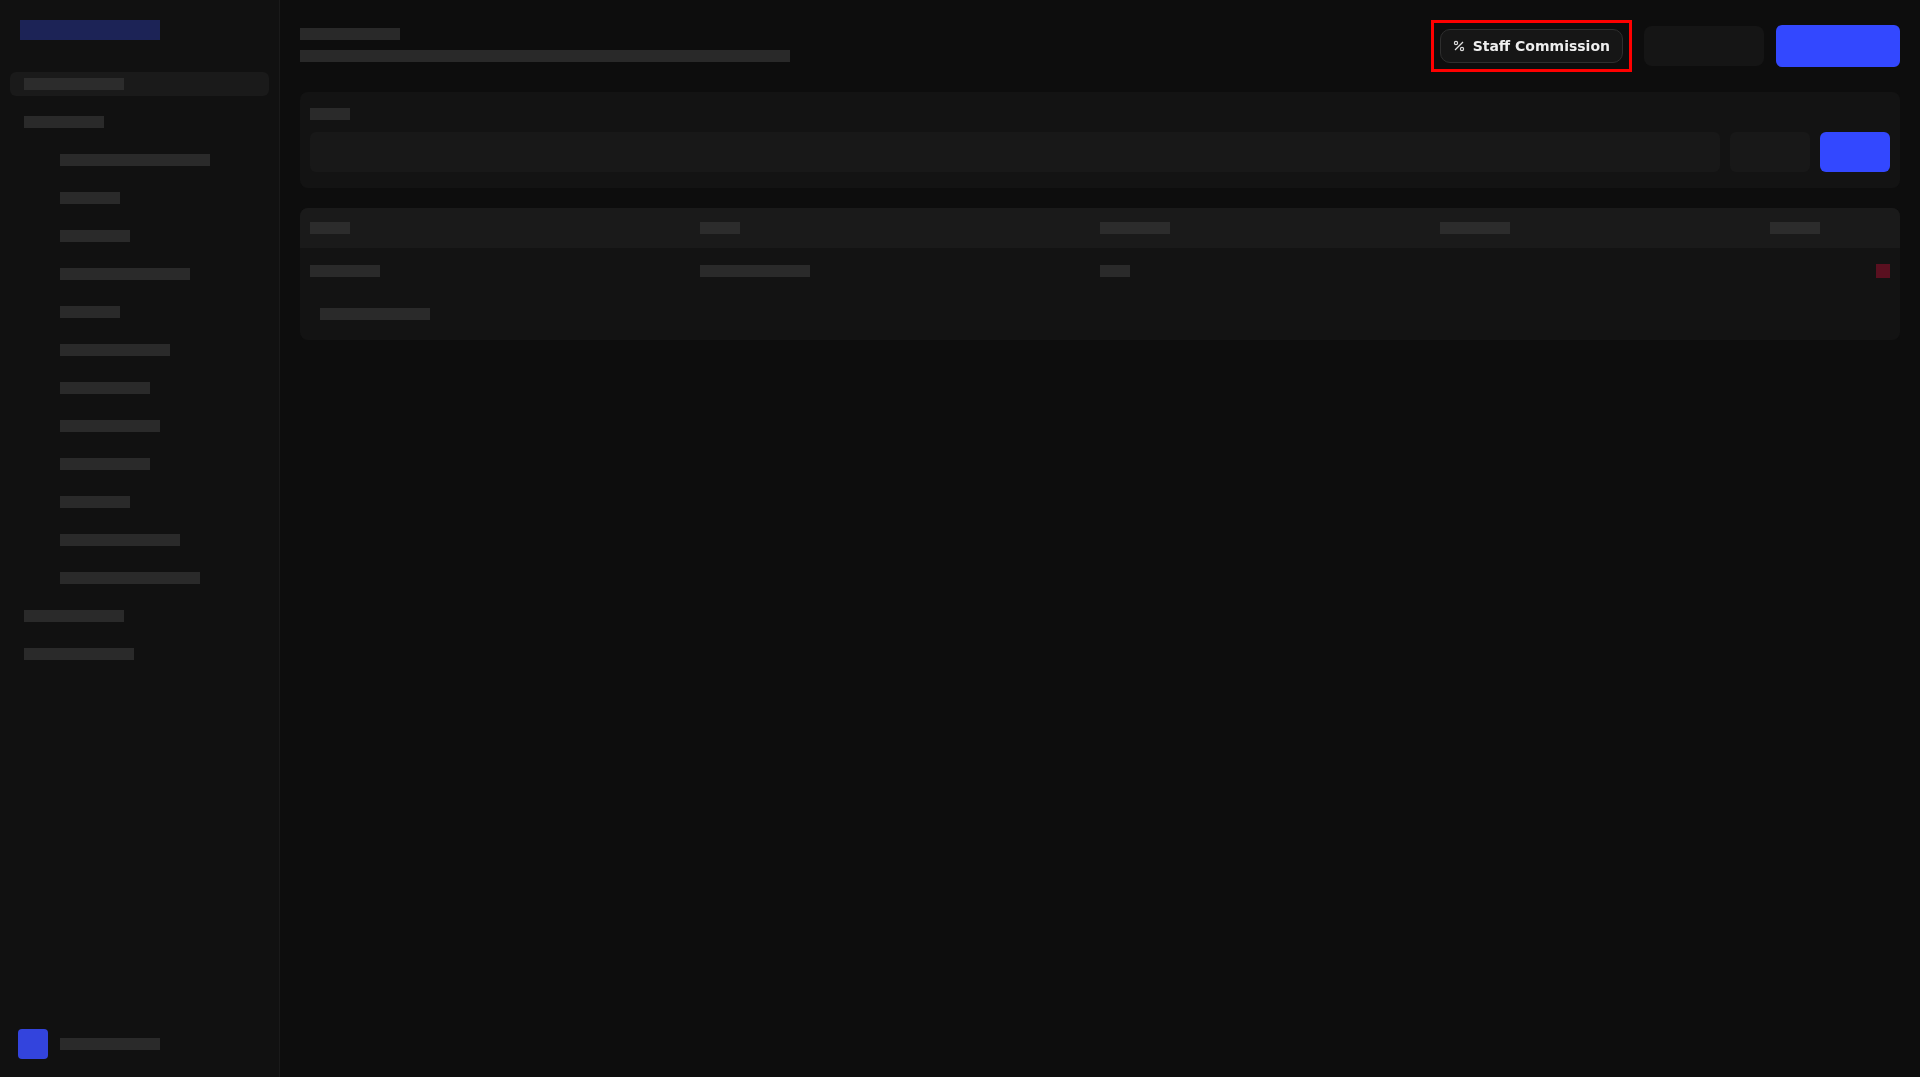 Image resolution: width=1920 pixels, height=1077 pixels. What do you see at coordinates (33, 1044) in the screenshot?
I see `blurred-avatar` at bounding box center [33, 1044].